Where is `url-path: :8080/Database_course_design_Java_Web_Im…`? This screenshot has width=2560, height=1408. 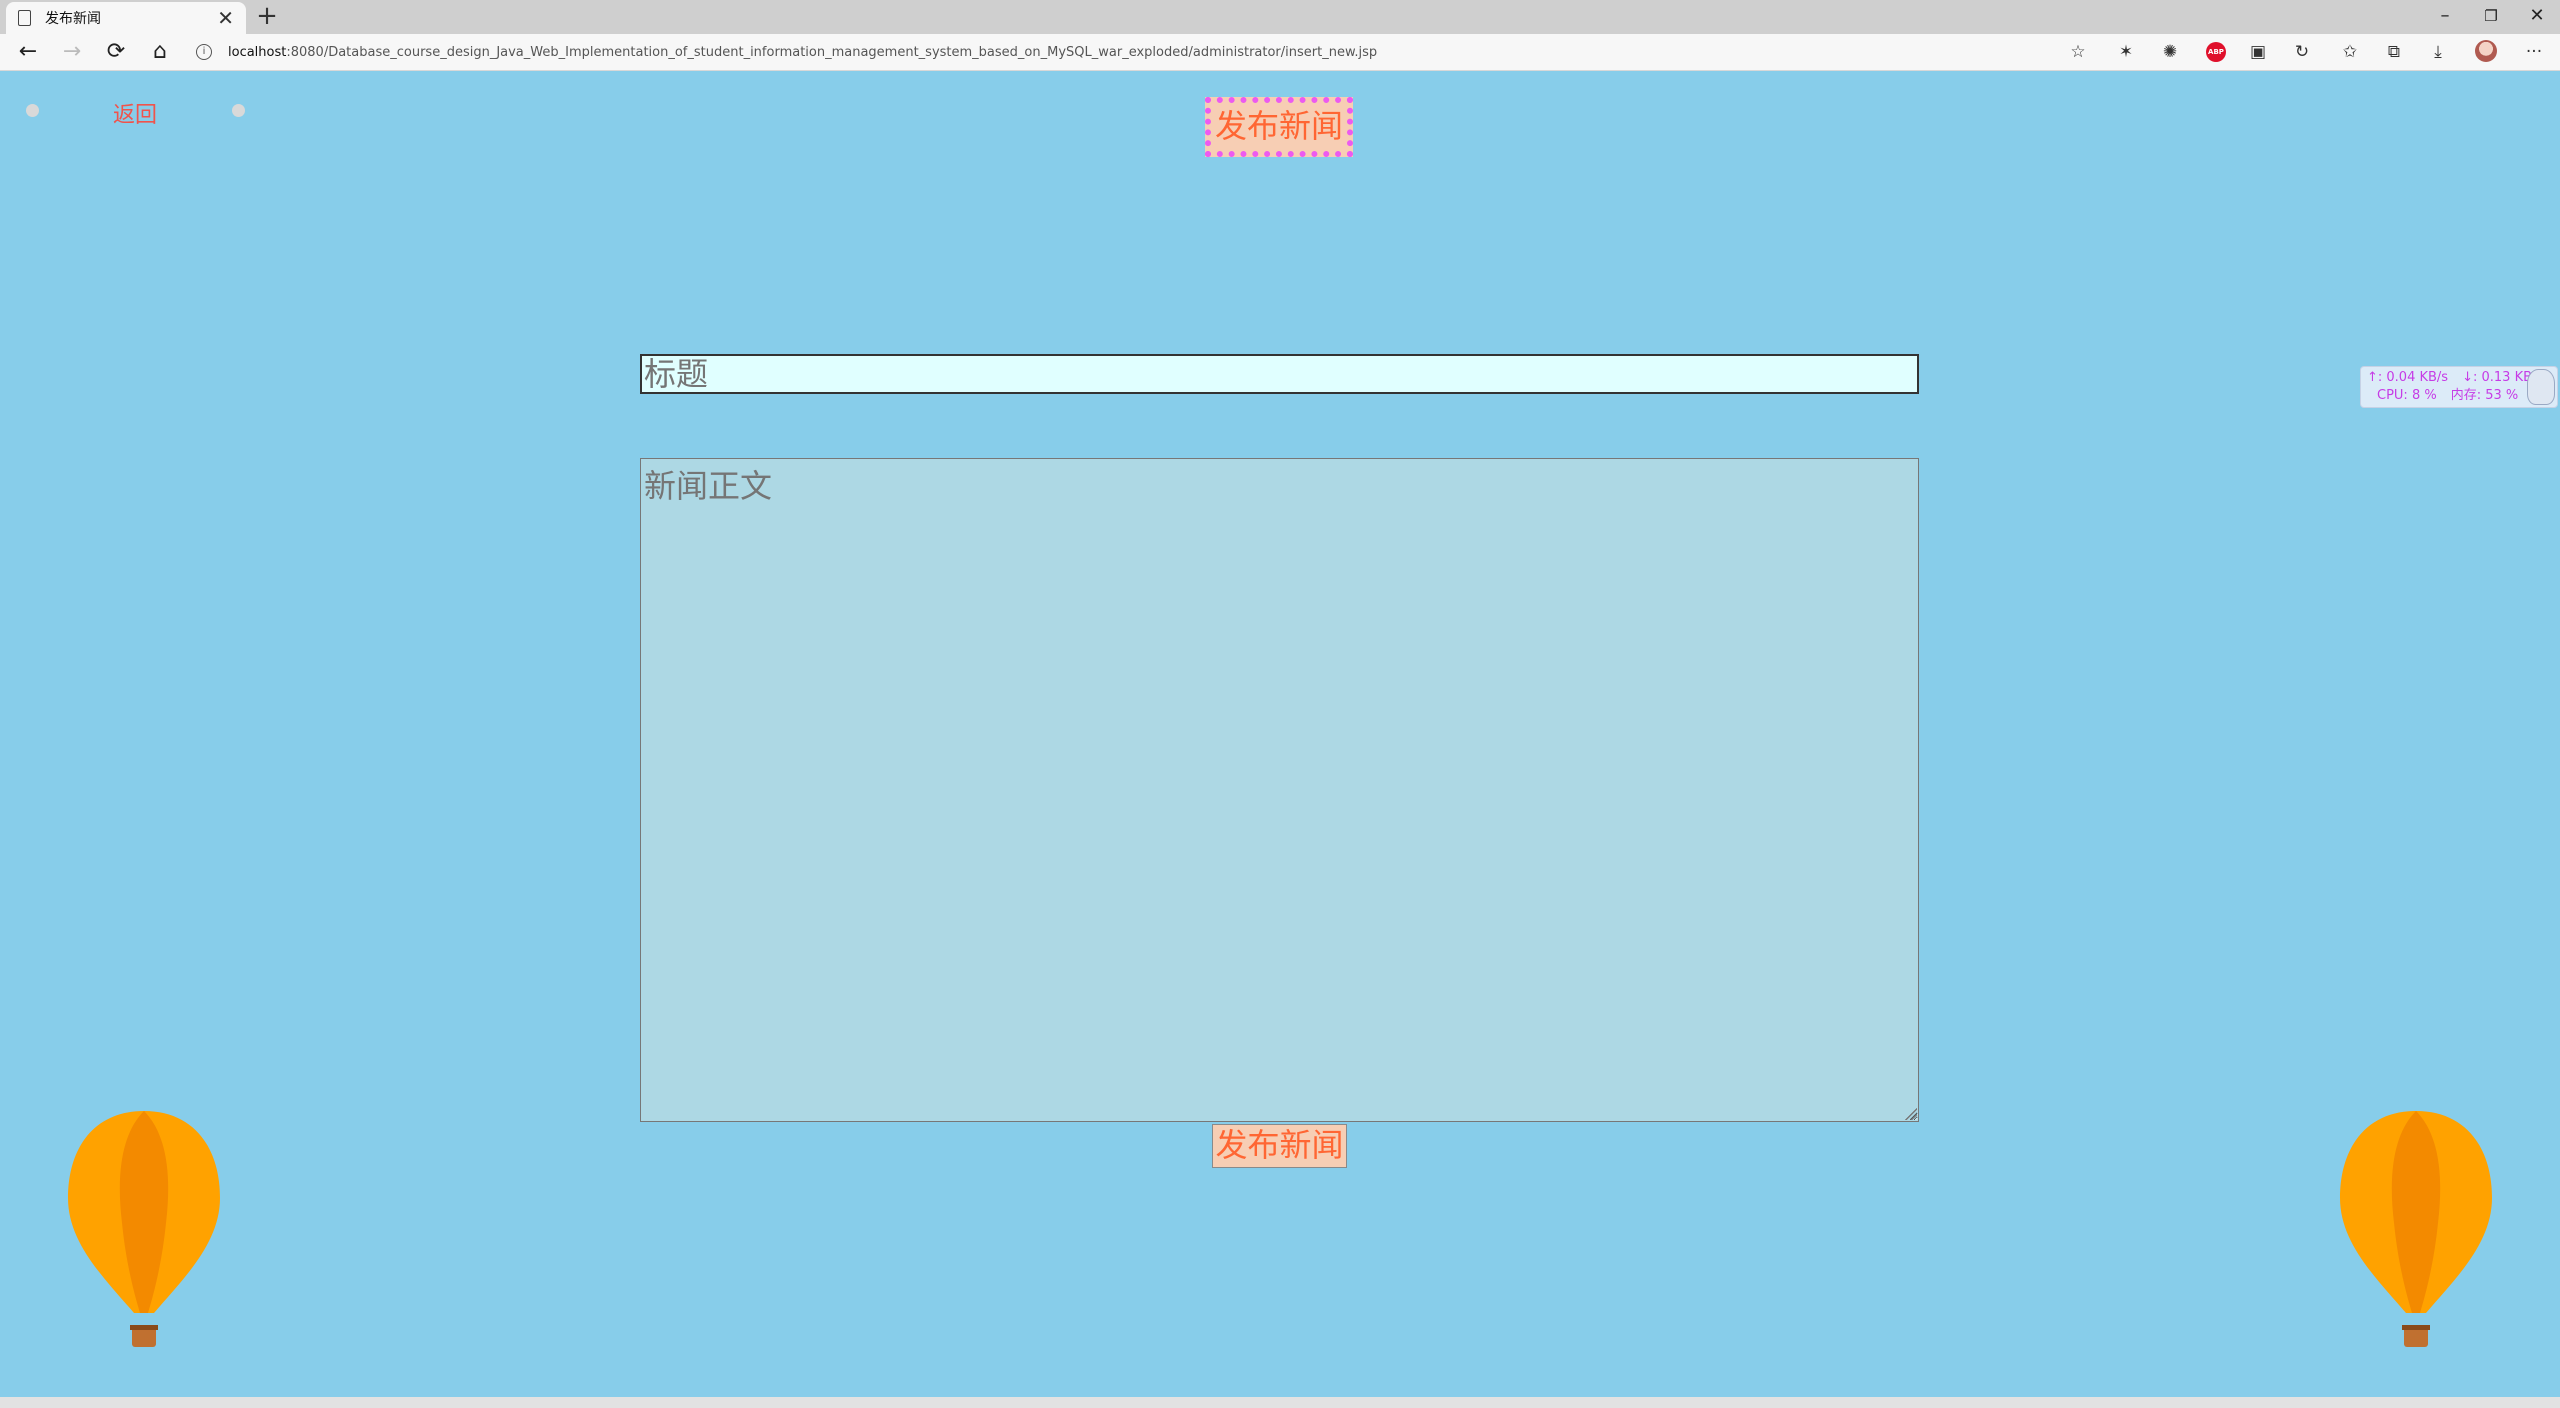 url-path: :8080/Database_course_design_Java_Web_Im… is located at coordinates (832, 52).